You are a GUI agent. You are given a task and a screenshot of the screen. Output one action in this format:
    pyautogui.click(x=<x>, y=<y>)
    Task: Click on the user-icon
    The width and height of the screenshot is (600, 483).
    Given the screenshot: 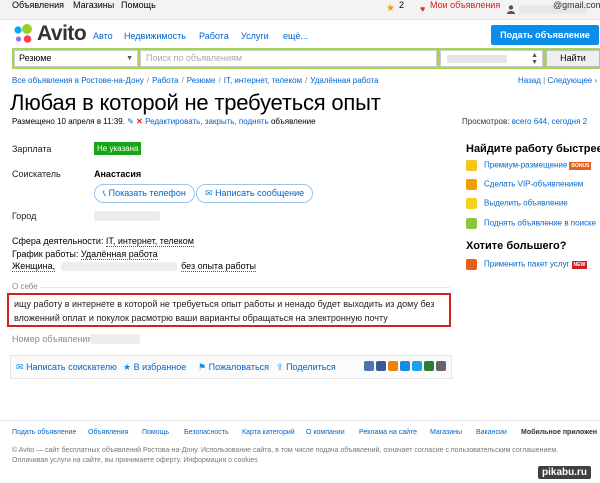 What is the action you would take?
    pyautogui.click(x=511, y=9)
    